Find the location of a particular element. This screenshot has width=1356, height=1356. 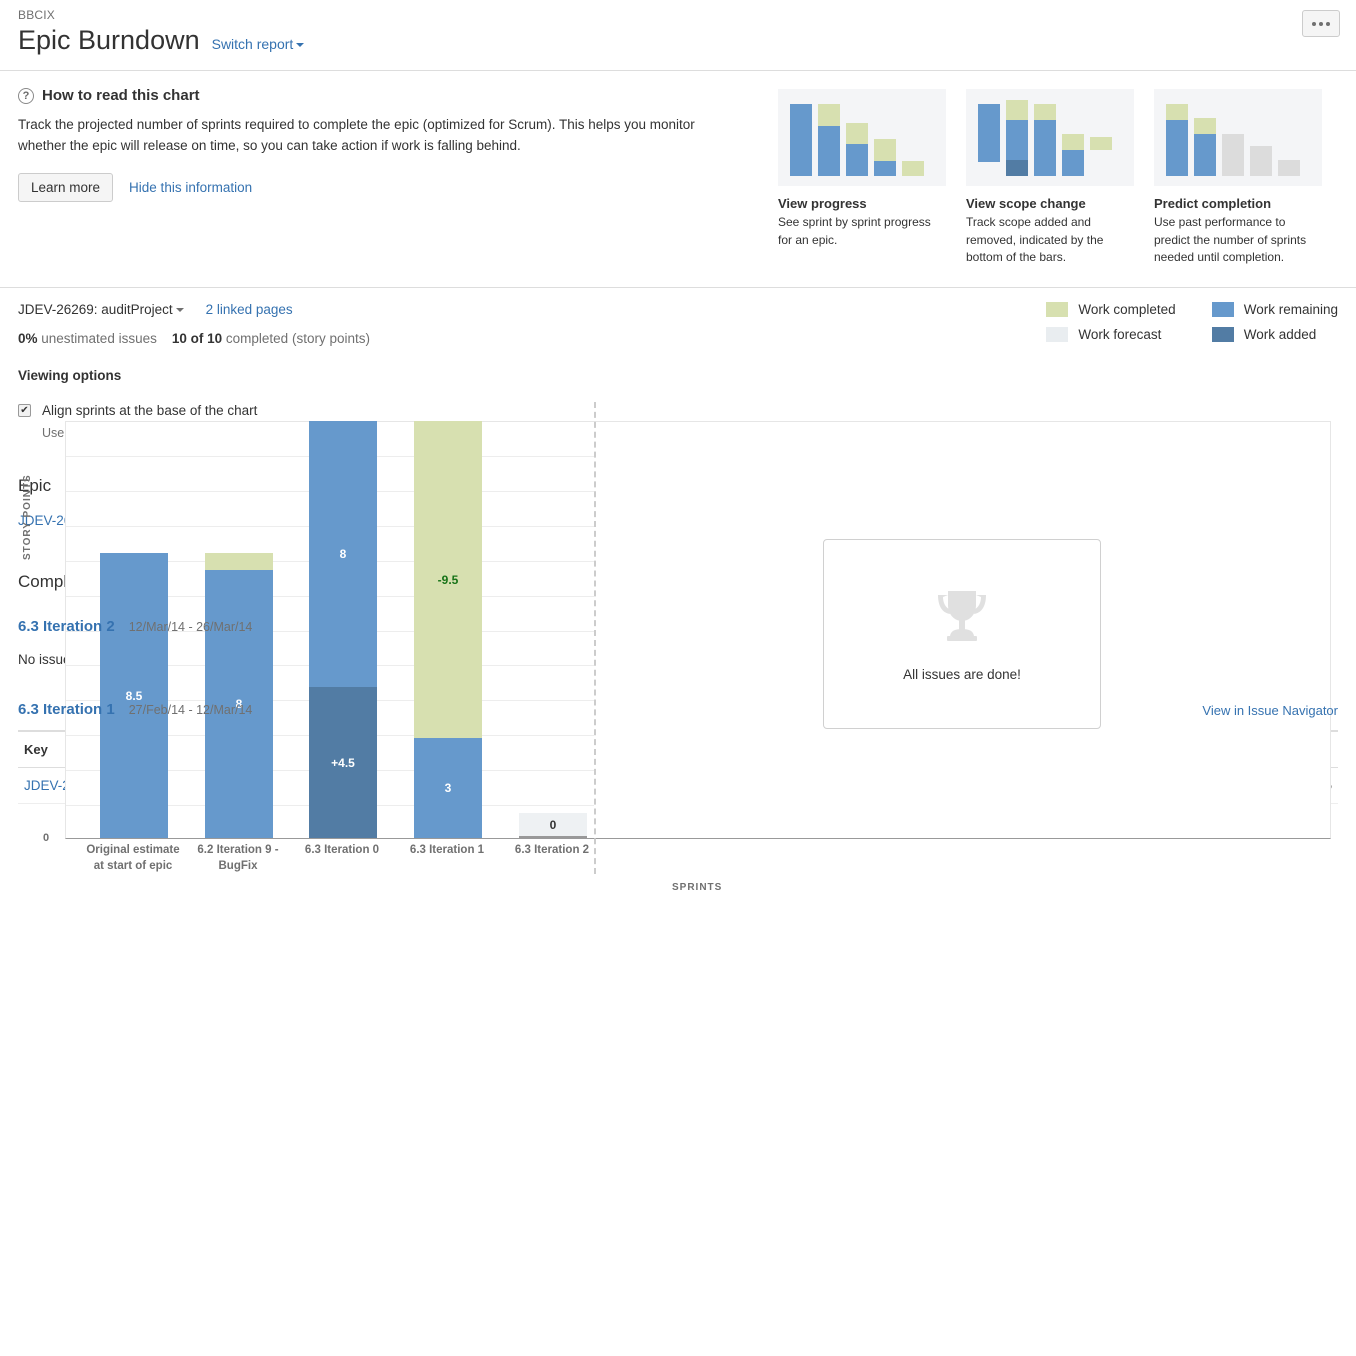

more-actions-button is located at coordinates (1321, 23).